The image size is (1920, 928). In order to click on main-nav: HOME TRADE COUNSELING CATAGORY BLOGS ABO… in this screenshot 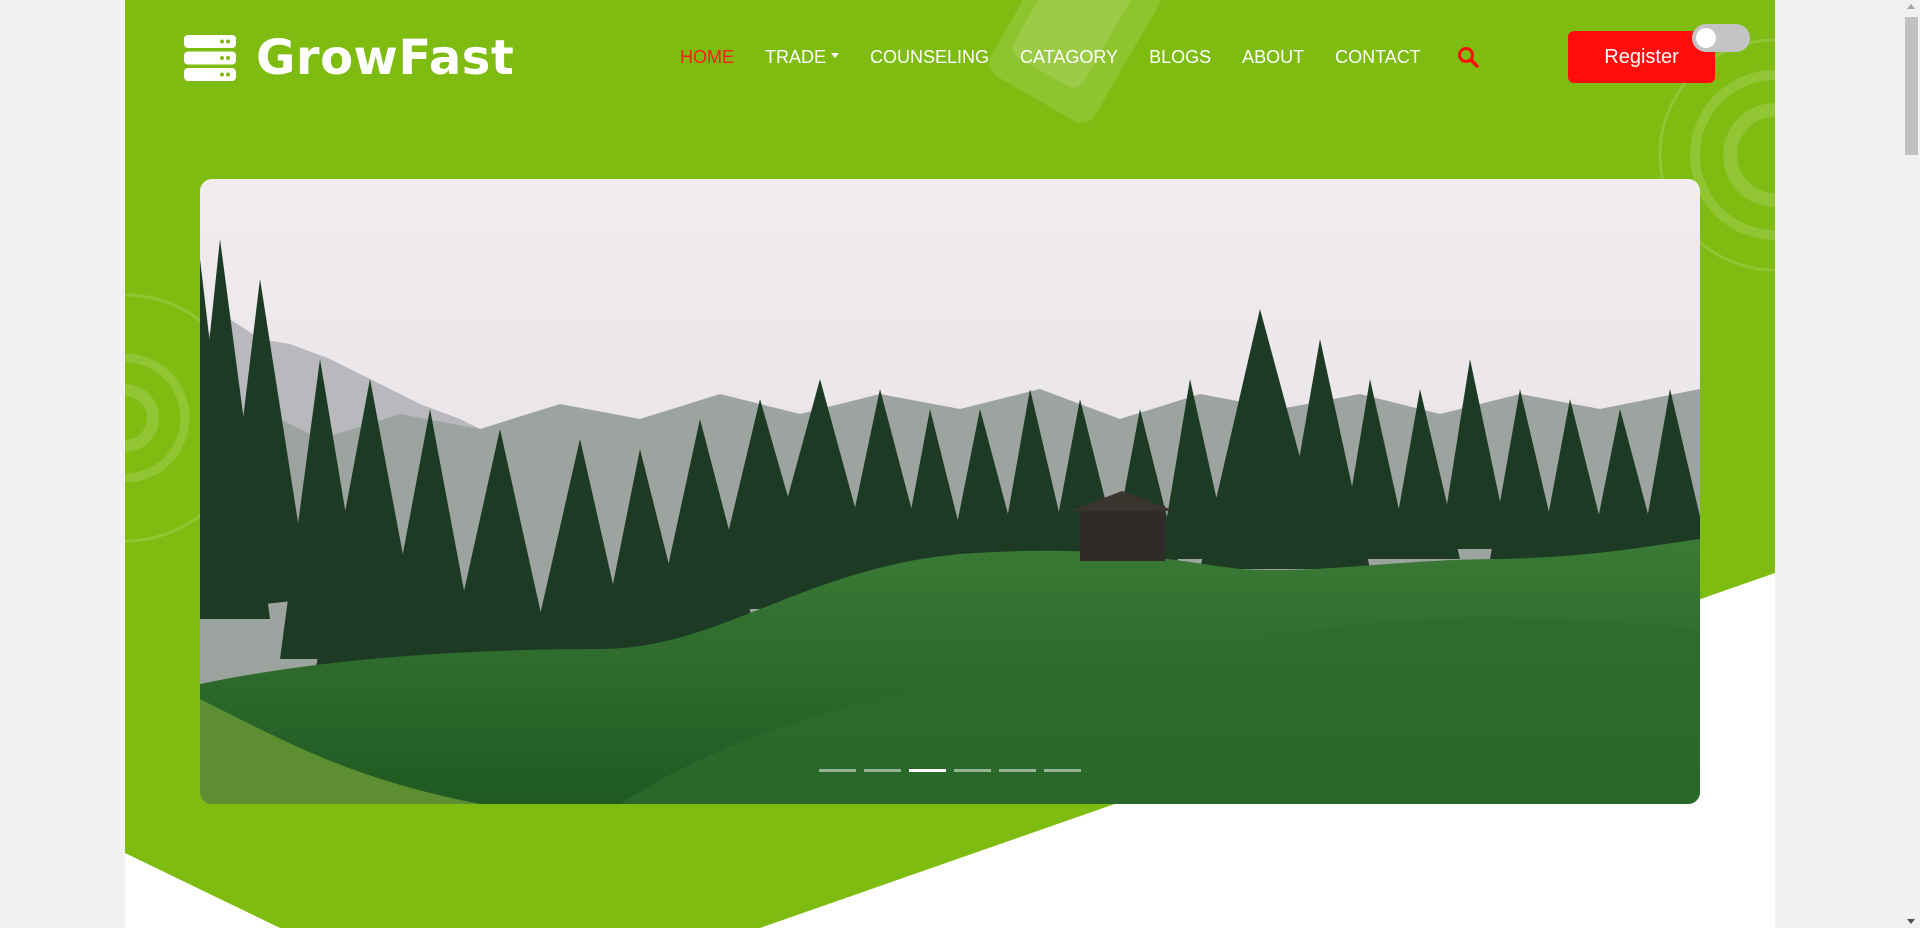, I will do `click(1095, 57)`.